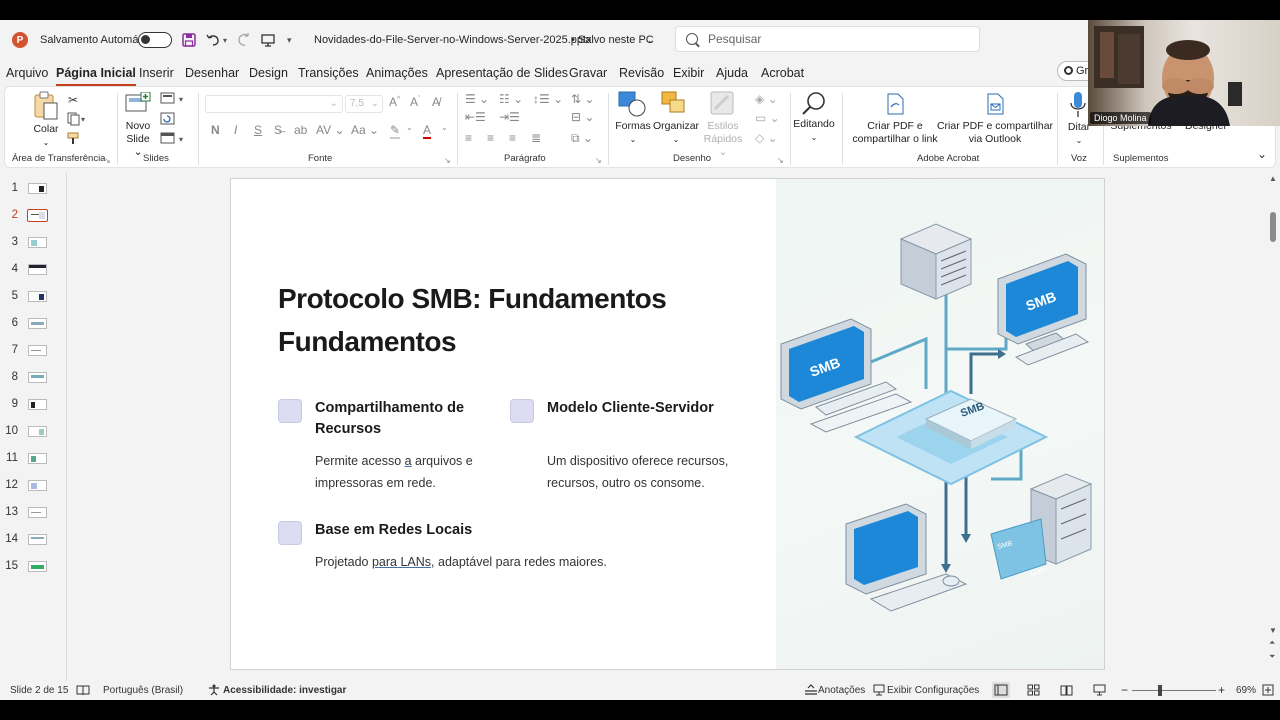 The height and width of the screenshot is (720, 1280). Describe the element at coordinates (490, 138) in the screenshot. I see `align-center-icon: ≡` at that location.